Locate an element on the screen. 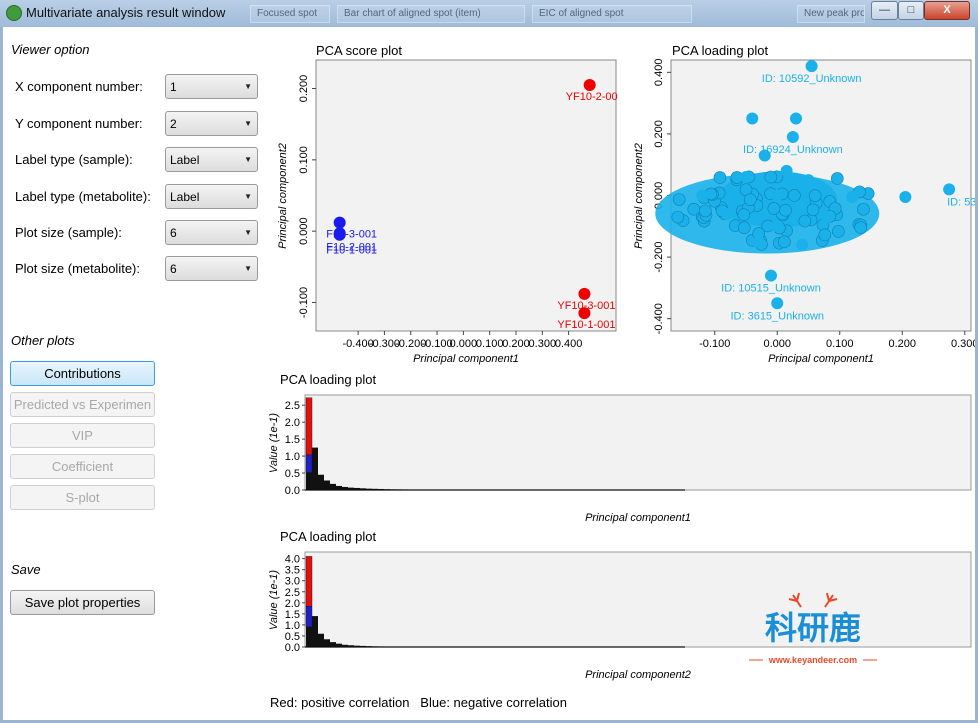 The height and width of the screenshot is (723, 978). loading-x-ticks: -0.100 0.000 0.100 0.200 0.300 is located at coordinates (837, 340).